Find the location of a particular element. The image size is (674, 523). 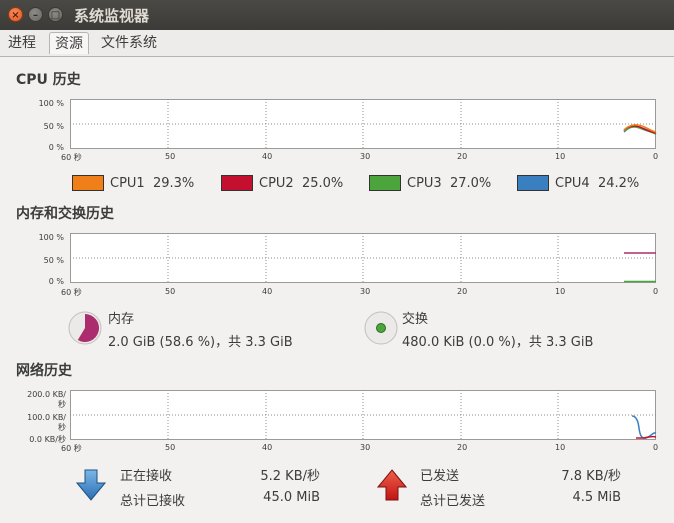

cpu-x-label-40: 40 is located at coordinates (267, 156).